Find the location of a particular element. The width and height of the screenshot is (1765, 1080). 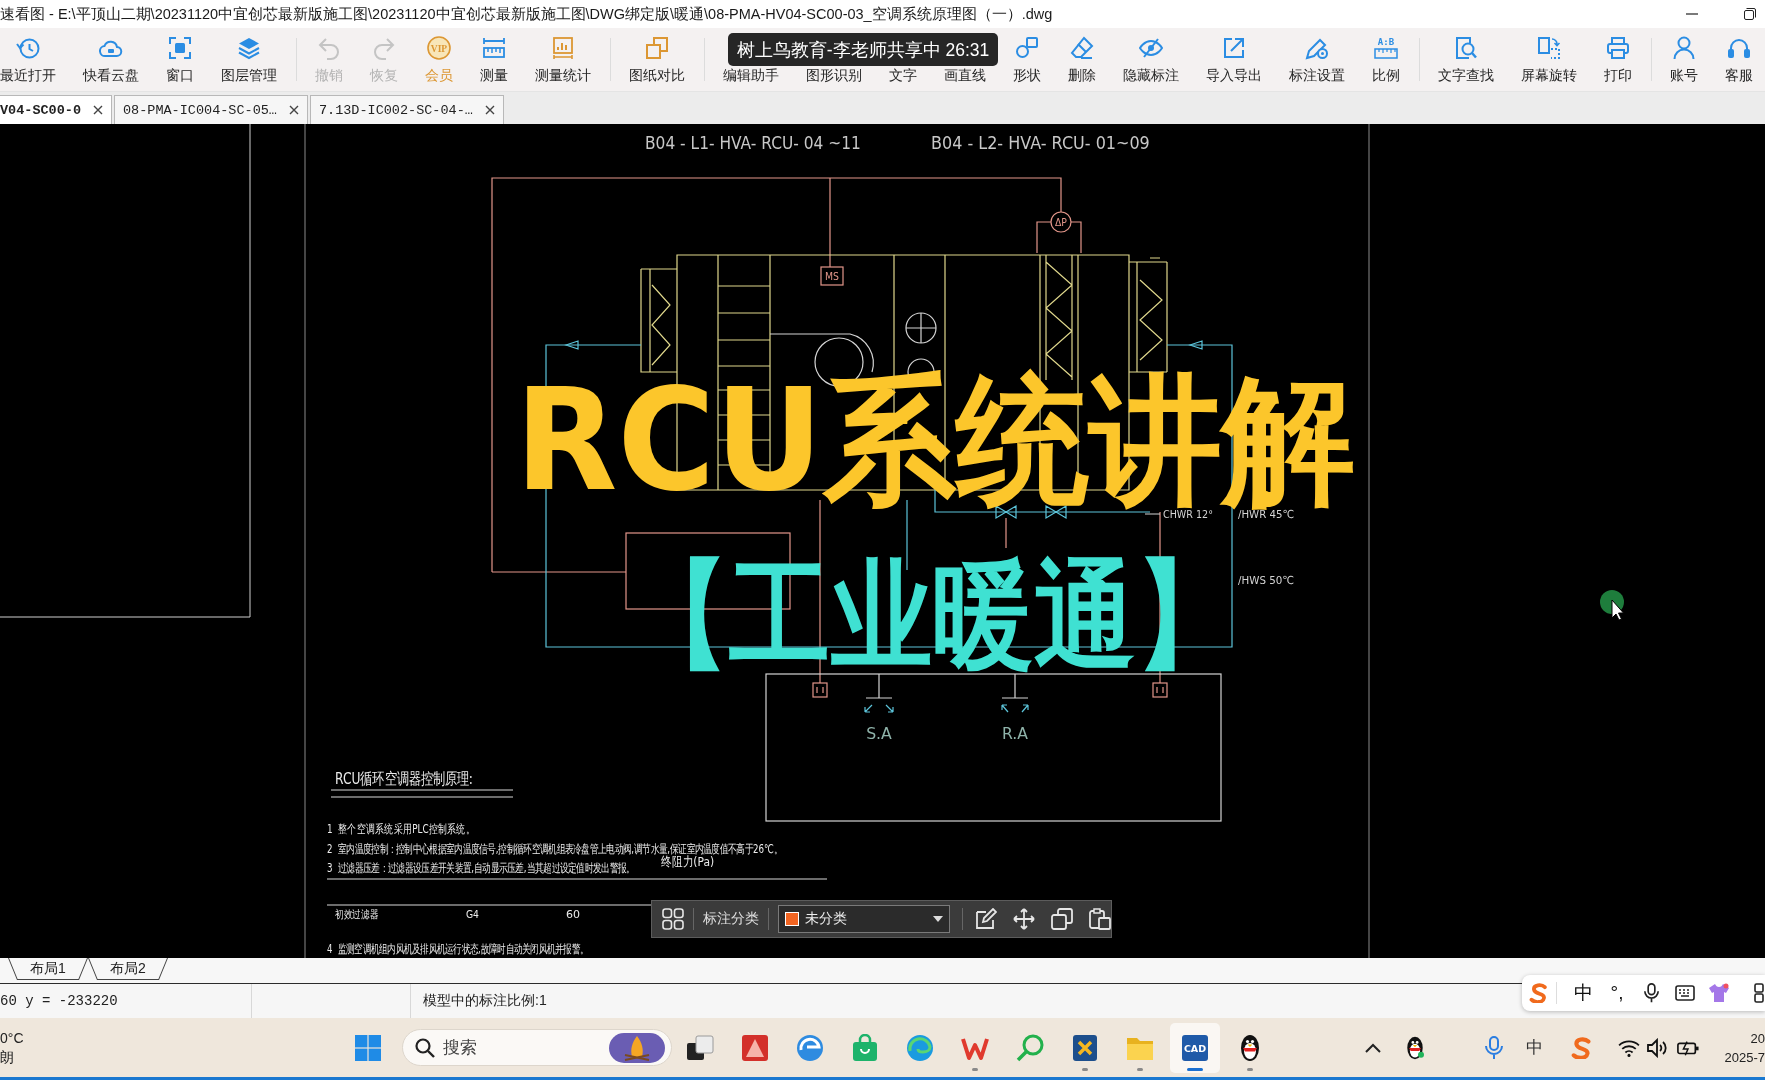

toolbar-button: 标注设置 is located at coordinates (1317, 59).